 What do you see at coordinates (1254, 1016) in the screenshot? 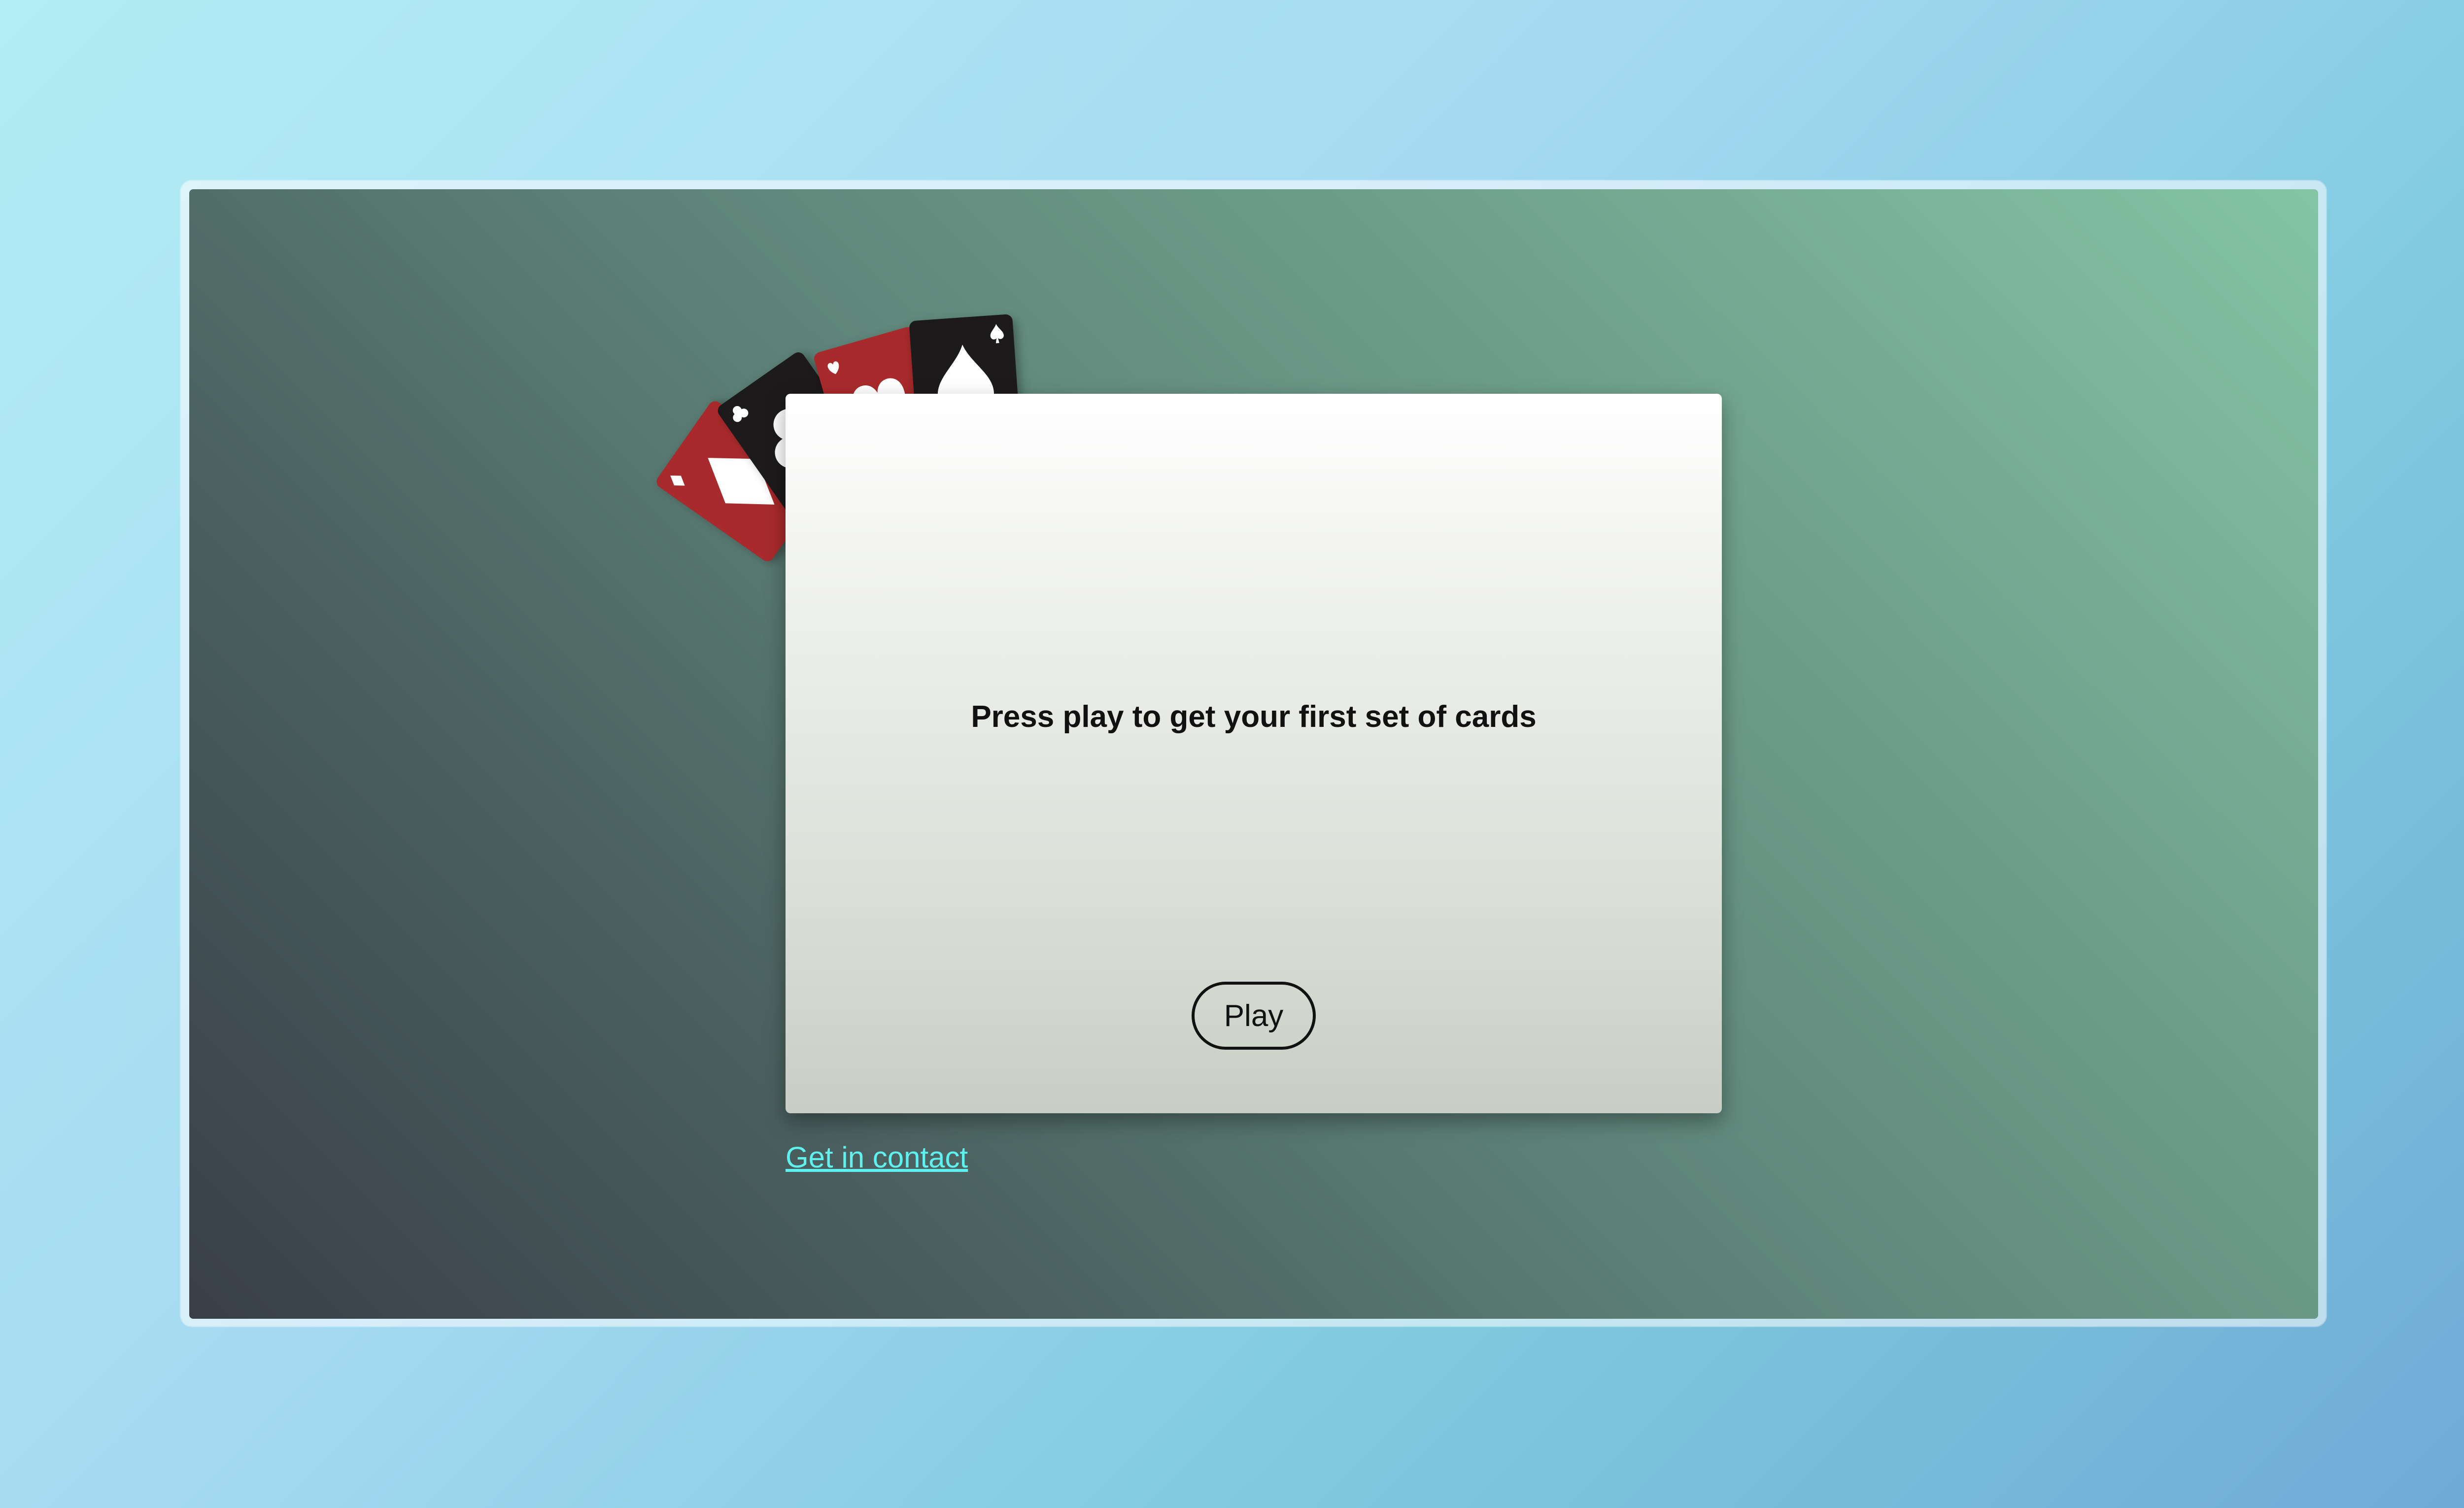
I see `play-button: Play` at bounding box center [1254, 1016].